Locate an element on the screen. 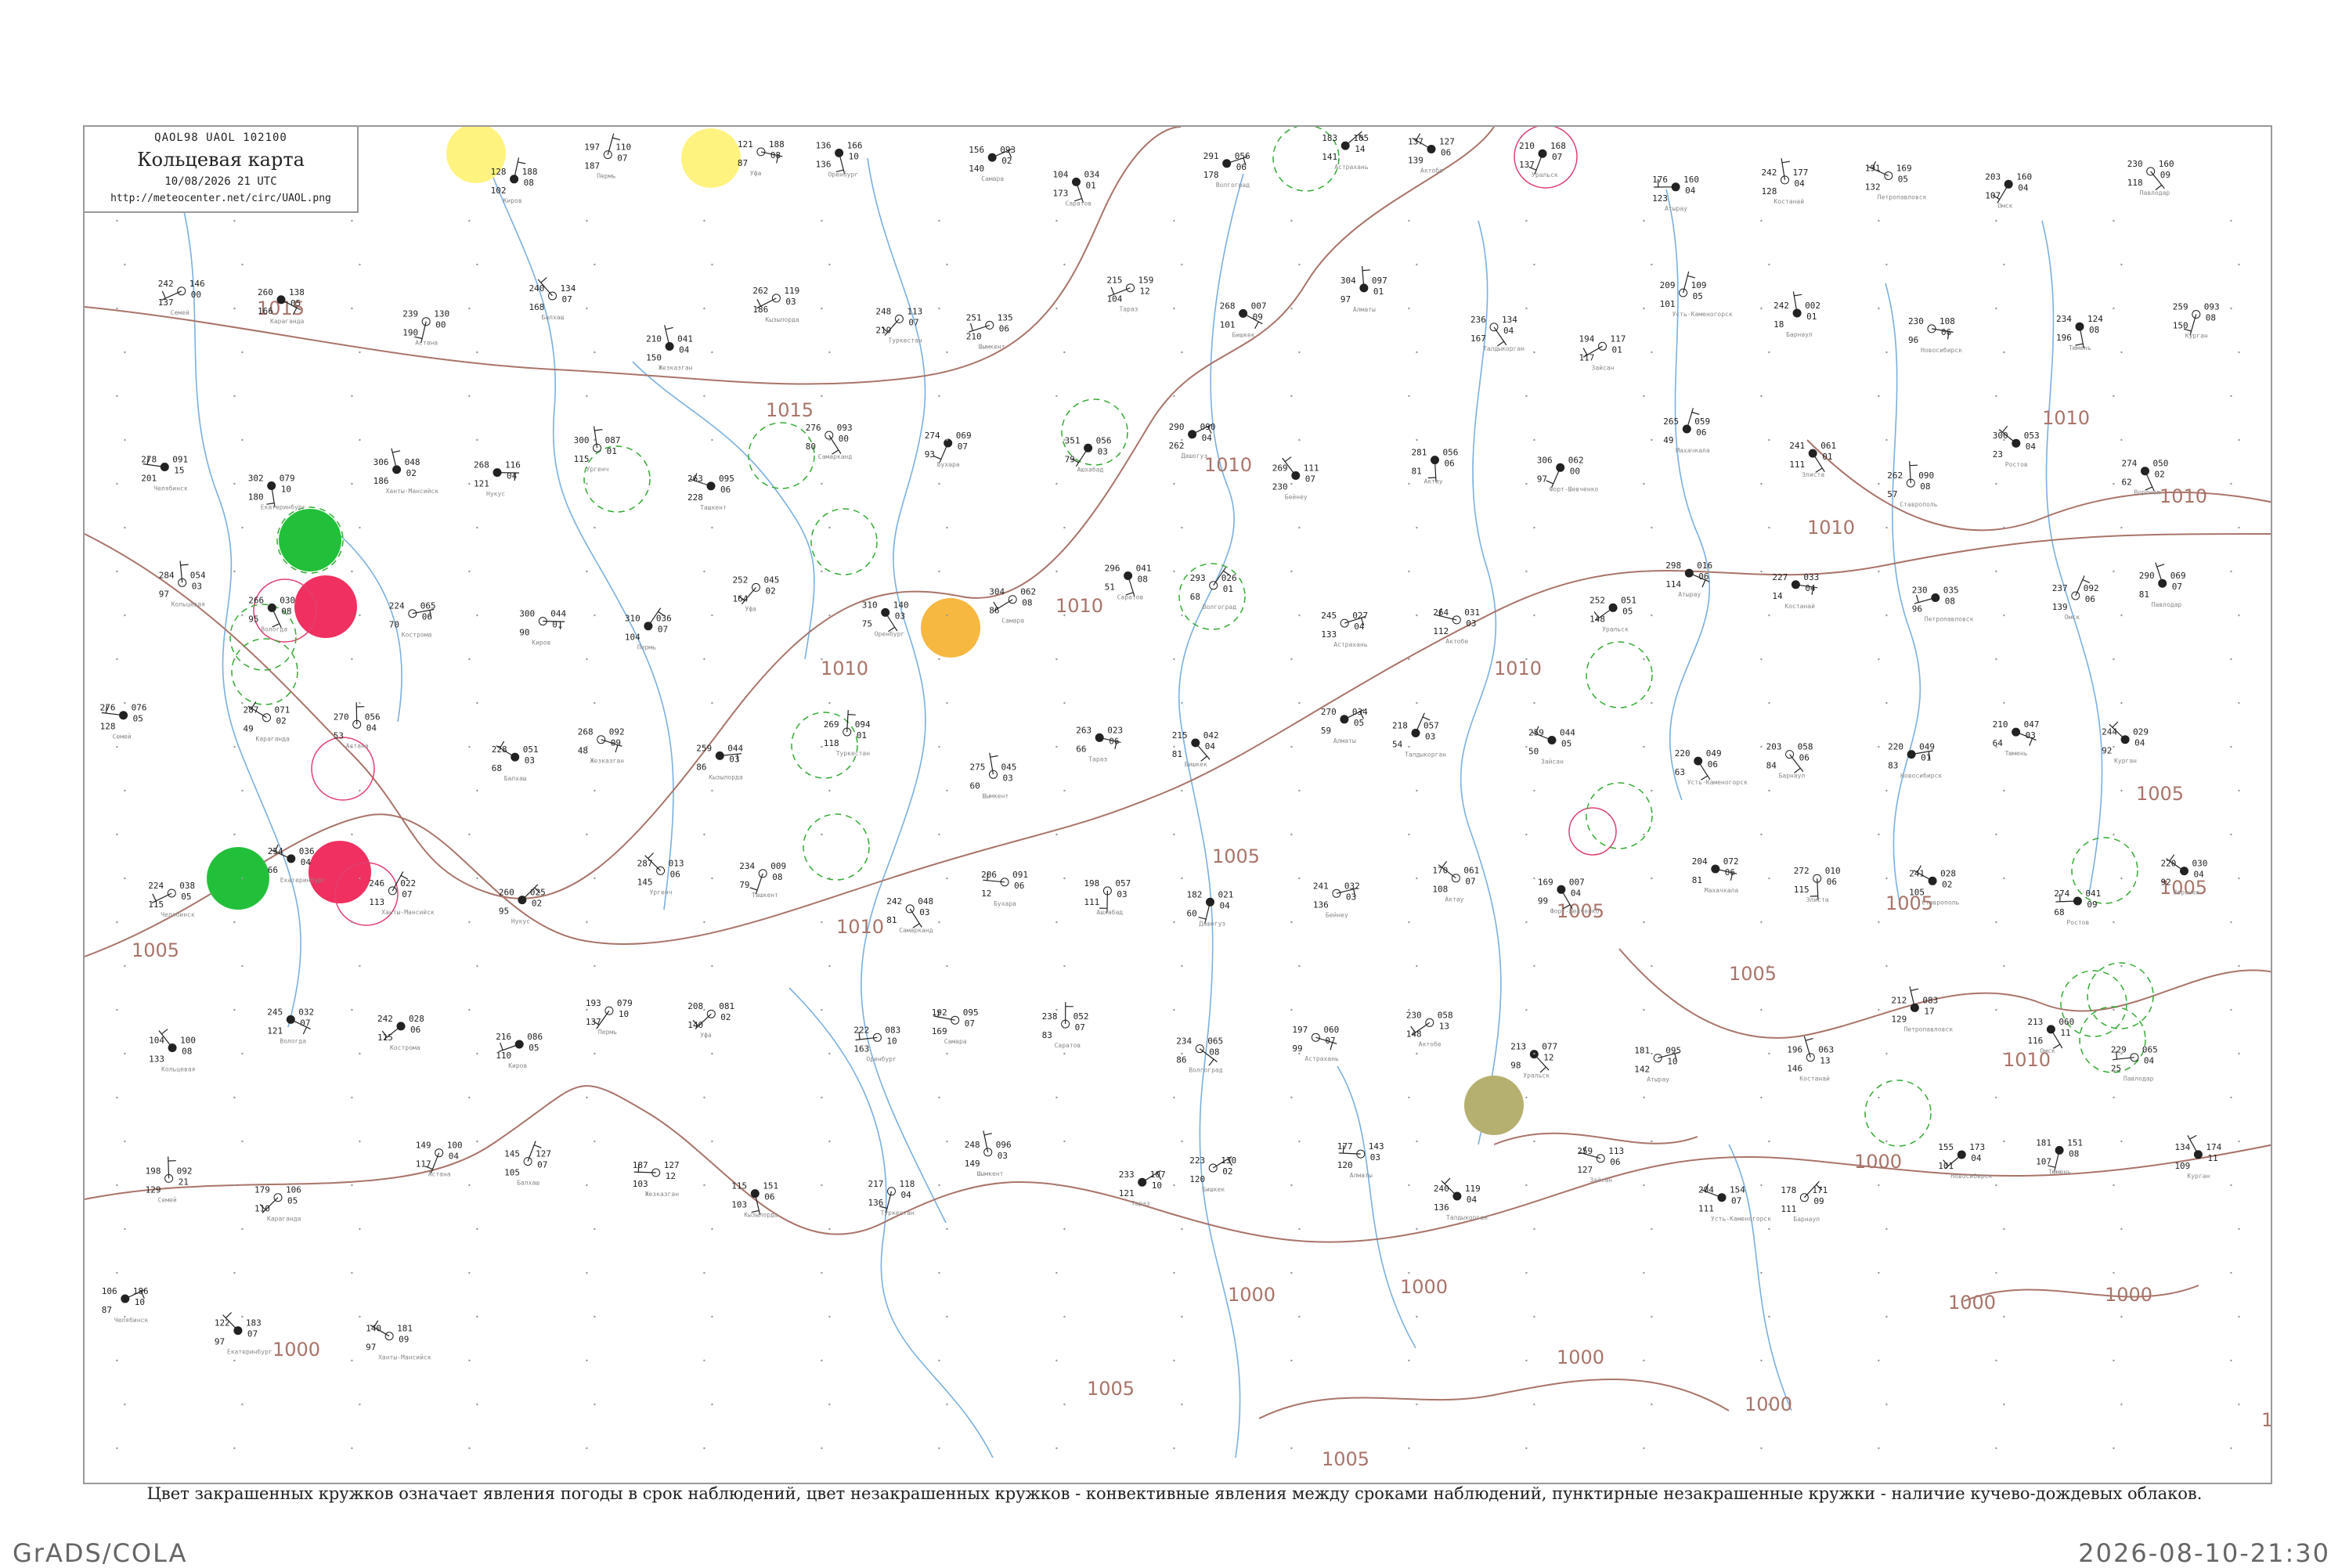 The width and height of the screenshot is (2349, 1568). isobar-label-21: 1000 is located at coordinates (2129, 1295).